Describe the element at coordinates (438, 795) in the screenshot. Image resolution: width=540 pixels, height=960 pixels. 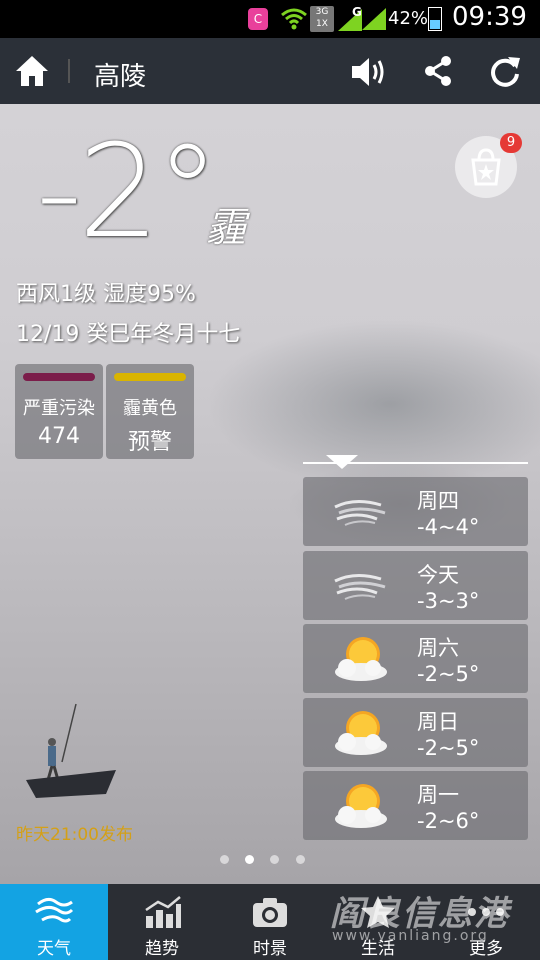
I see `forecast-day: 周一` at that location.